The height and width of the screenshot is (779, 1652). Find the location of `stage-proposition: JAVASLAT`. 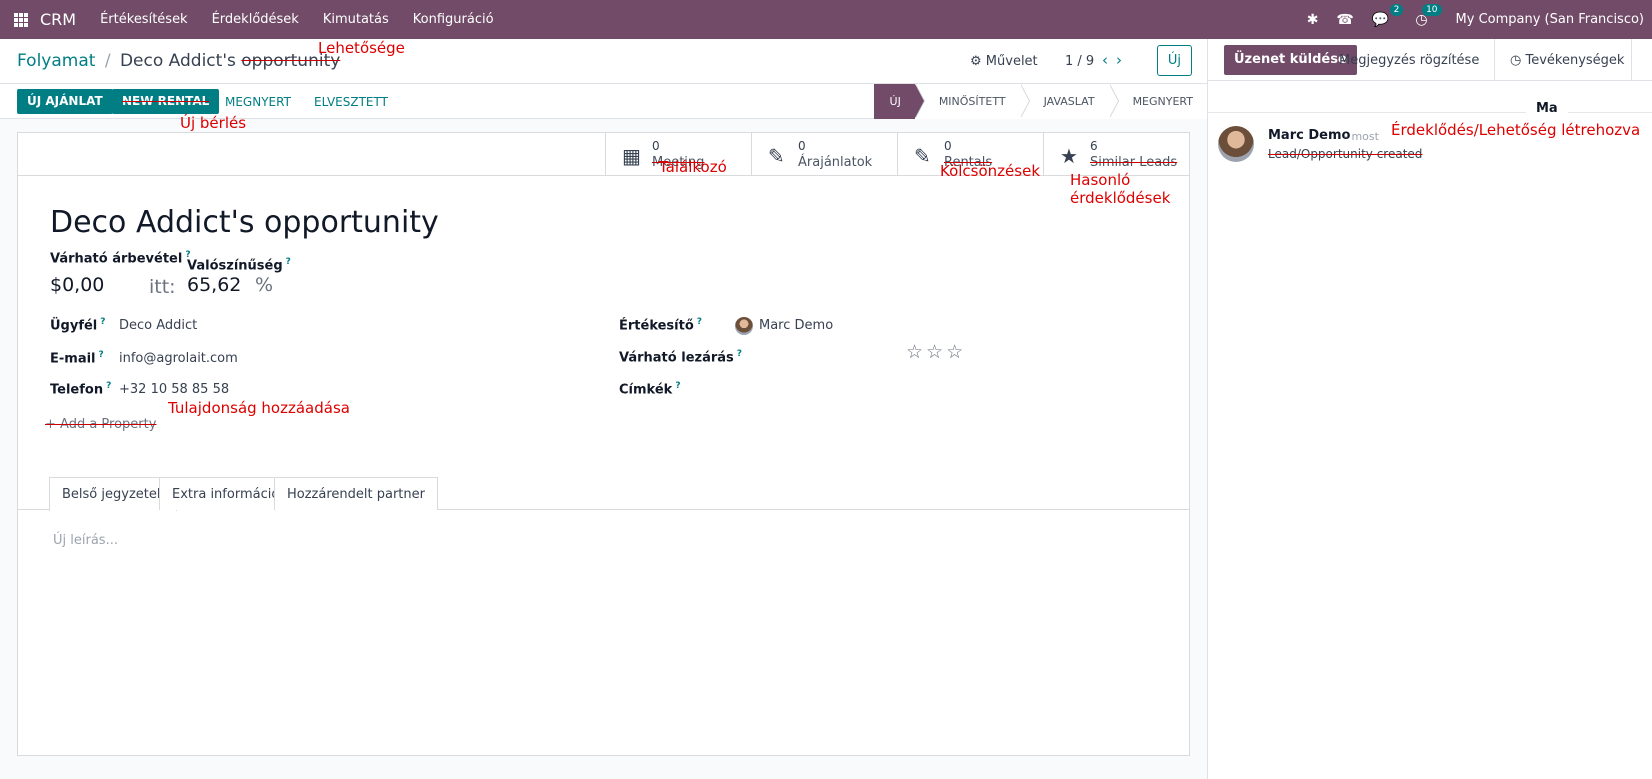

stage-proposition: JAVASLAT is located at coordinates (1069, 101).